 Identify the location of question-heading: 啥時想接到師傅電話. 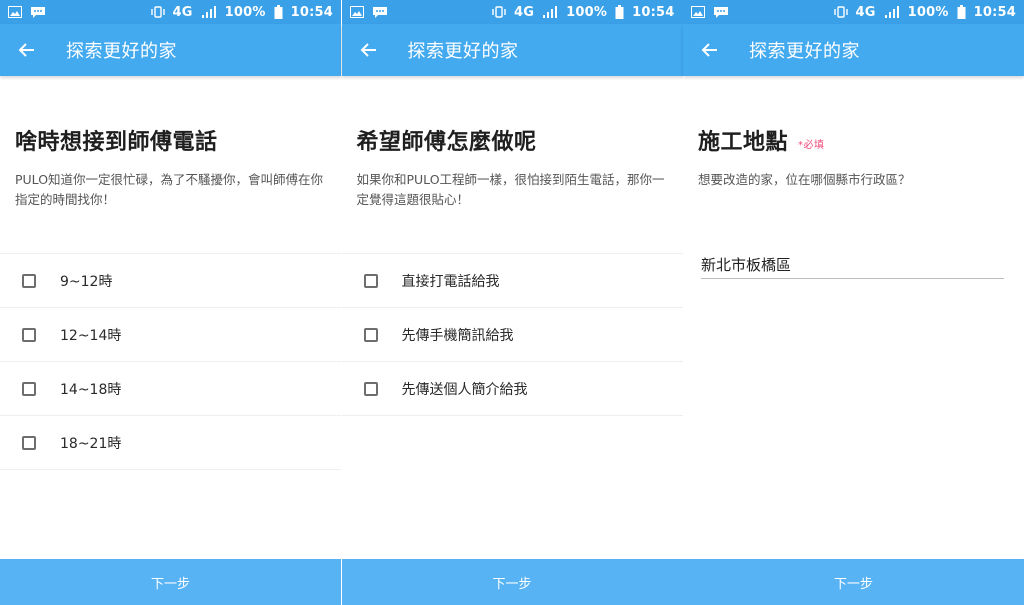
(116, 142).